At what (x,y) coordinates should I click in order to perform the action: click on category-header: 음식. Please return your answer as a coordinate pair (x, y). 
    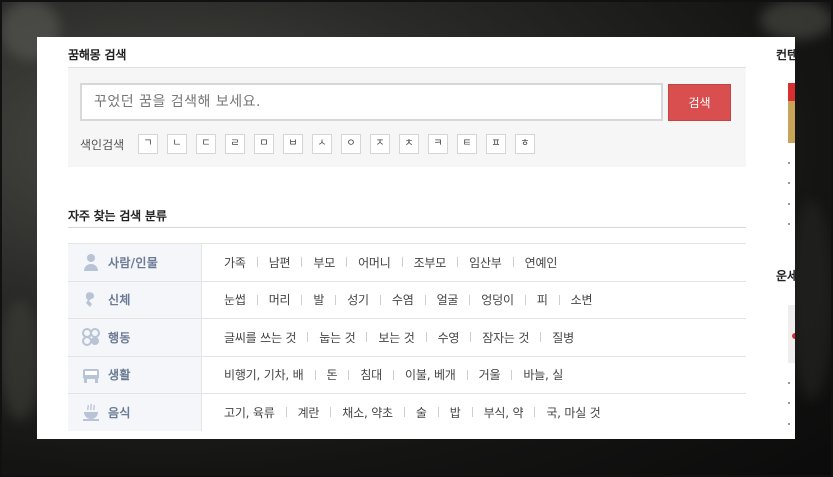
    Looking at the image, I should click on (135, 412).